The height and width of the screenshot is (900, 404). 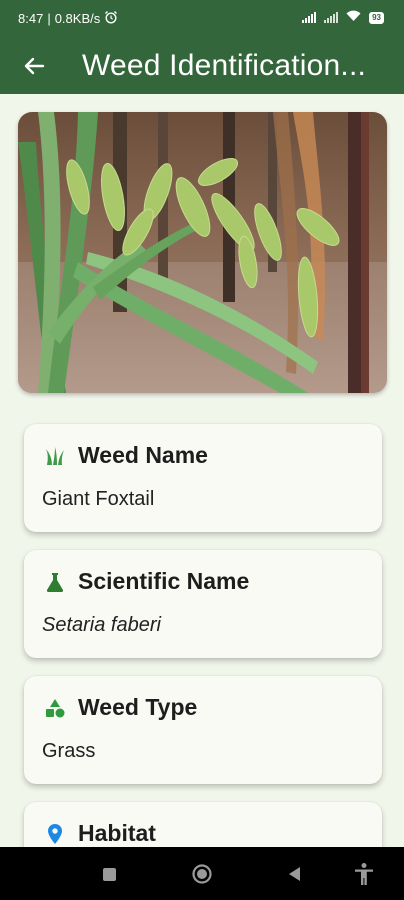 I want to click on back-button, so click(x=34, y=66).